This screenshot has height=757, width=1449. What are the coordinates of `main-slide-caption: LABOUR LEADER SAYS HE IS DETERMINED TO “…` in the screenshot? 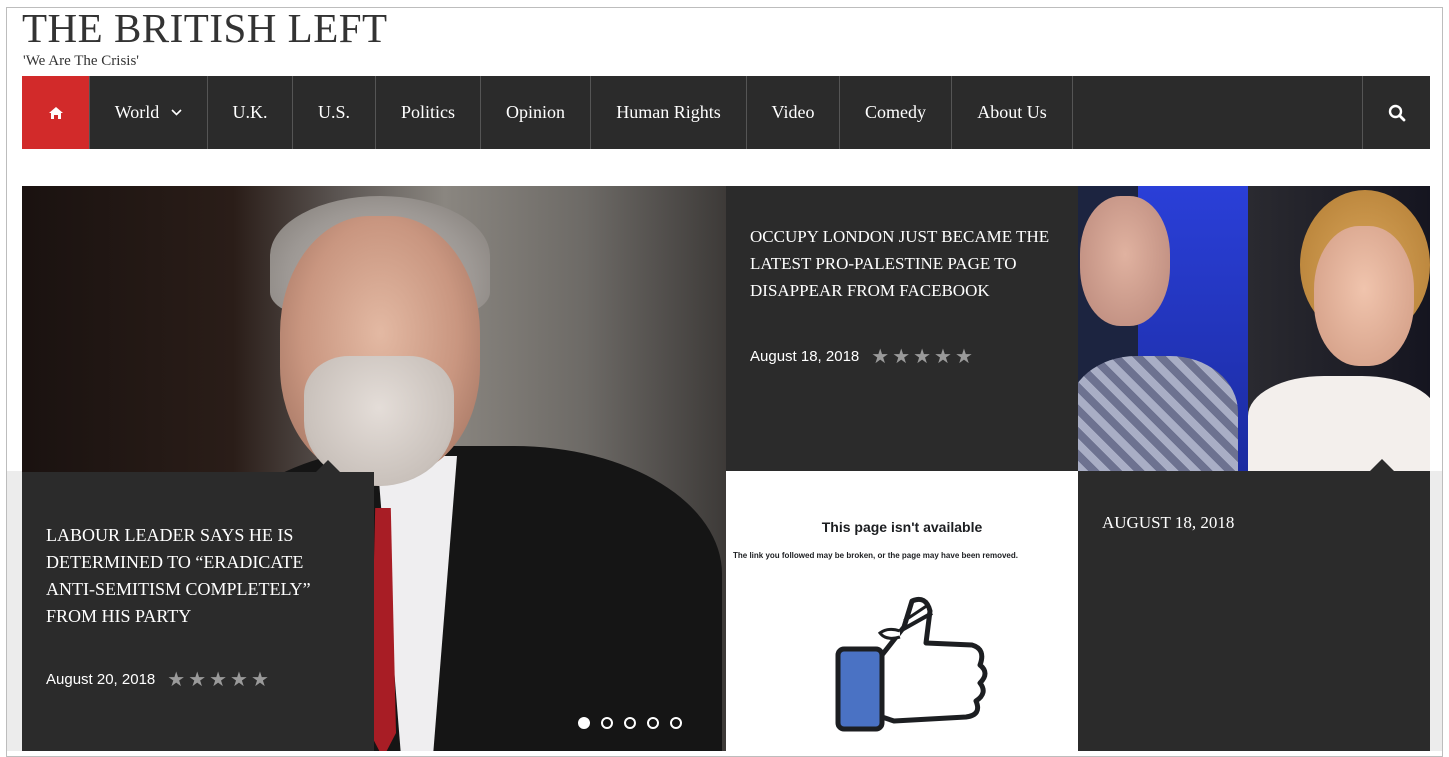 It's located at (198, 605).